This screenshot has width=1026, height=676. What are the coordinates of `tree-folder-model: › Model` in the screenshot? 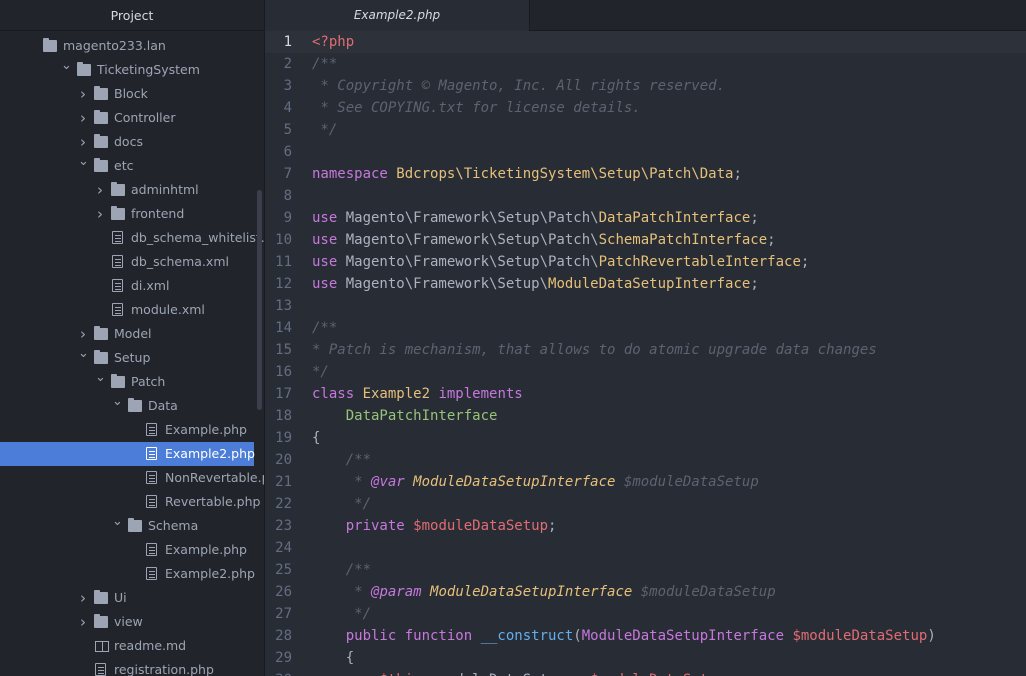 It's located at (127, 334).